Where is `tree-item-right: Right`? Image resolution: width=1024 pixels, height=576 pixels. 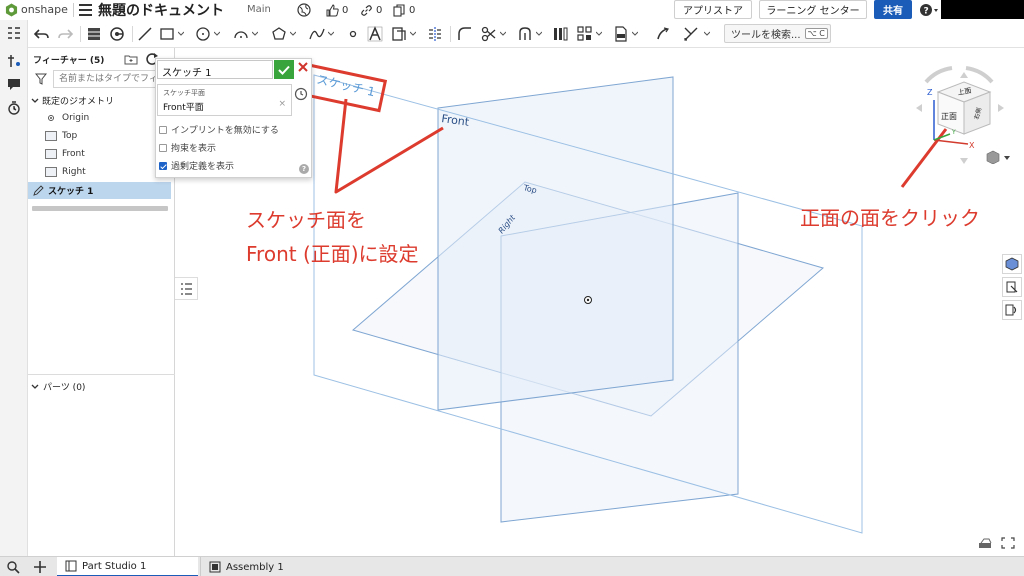 tree-item-right: Right is located at coordinates (65, 172).